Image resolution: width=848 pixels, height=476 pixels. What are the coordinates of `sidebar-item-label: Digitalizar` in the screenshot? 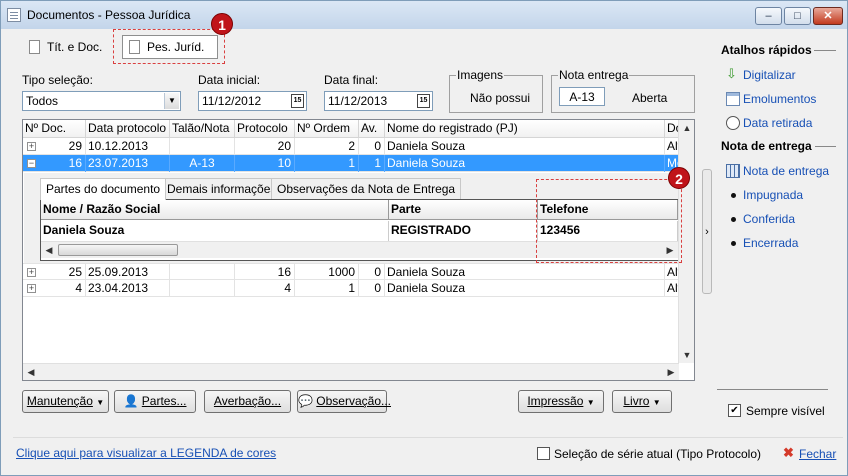 It's located at (769, 75).